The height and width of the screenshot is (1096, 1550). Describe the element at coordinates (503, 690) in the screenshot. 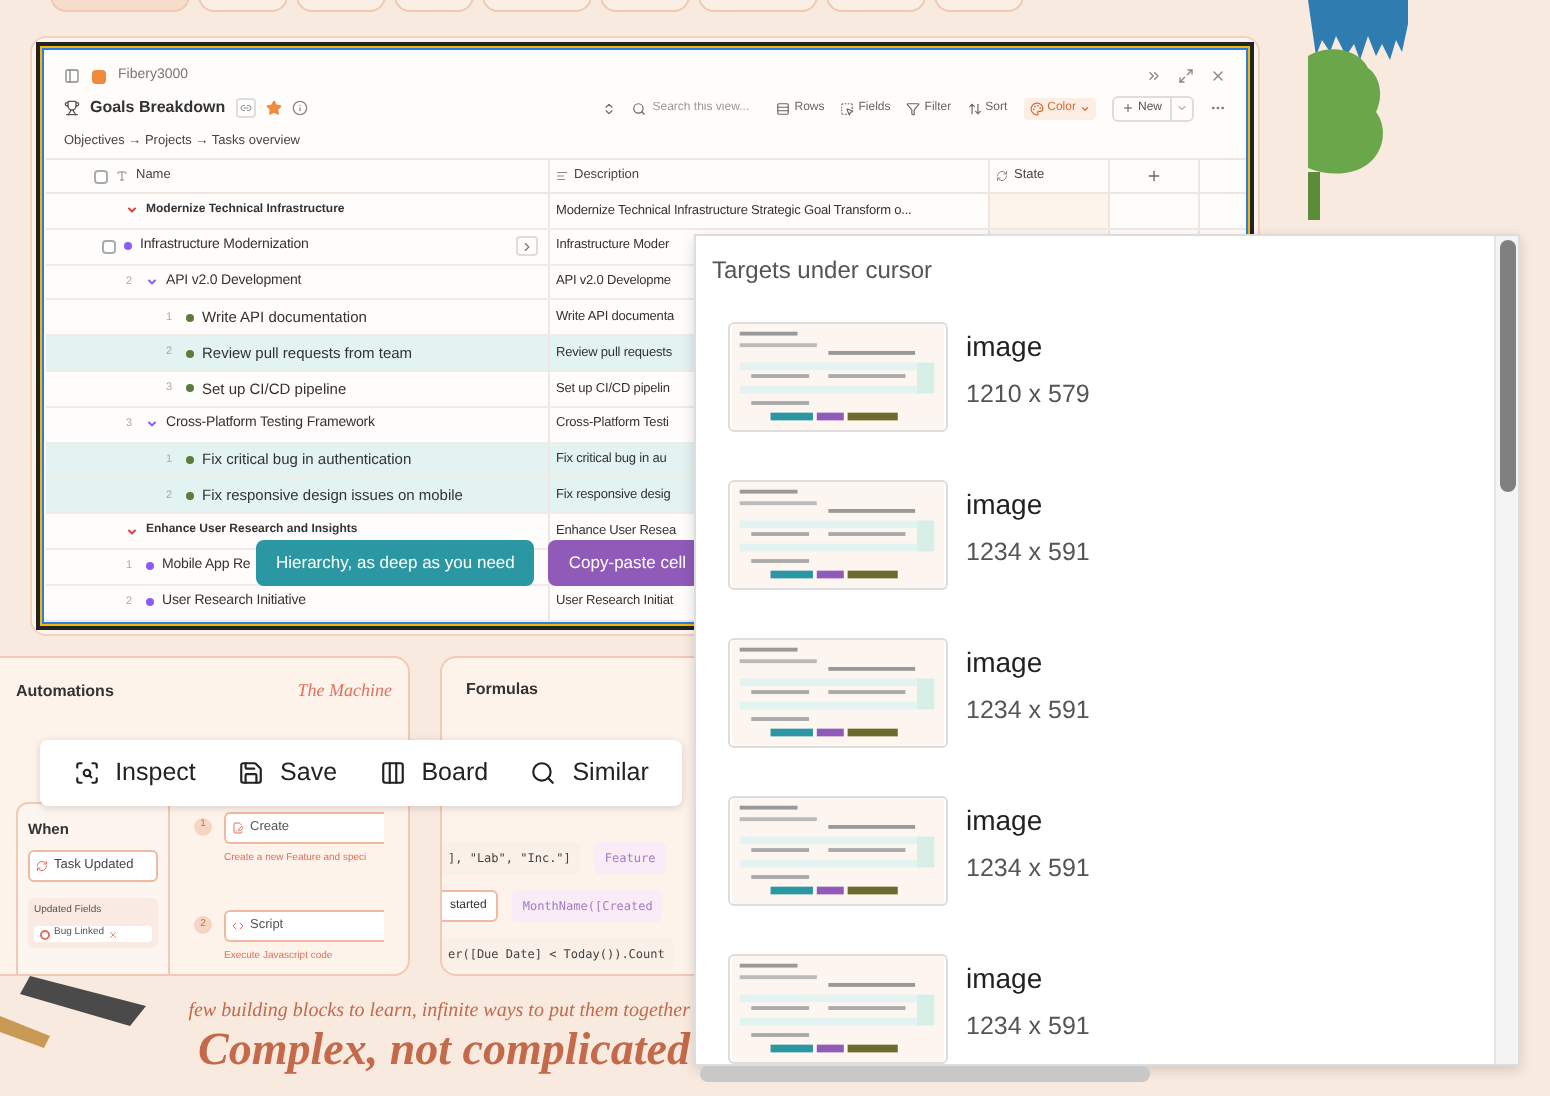

I see `card-title: Formulas` at that location.